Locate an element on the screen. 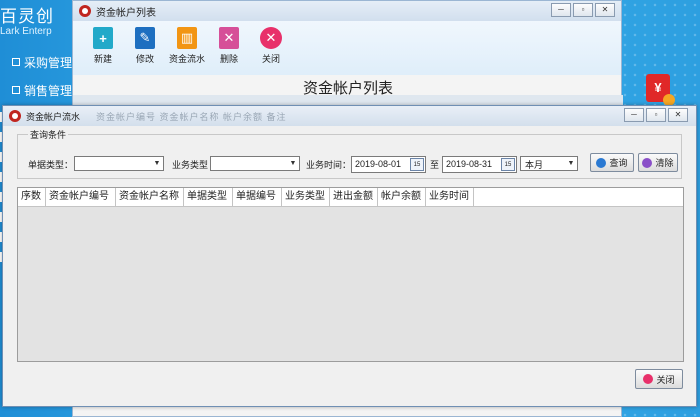 This screenshot has height=417, width=700. side-menu-item-label: 采购管理 is located at coordinates (47, 62).